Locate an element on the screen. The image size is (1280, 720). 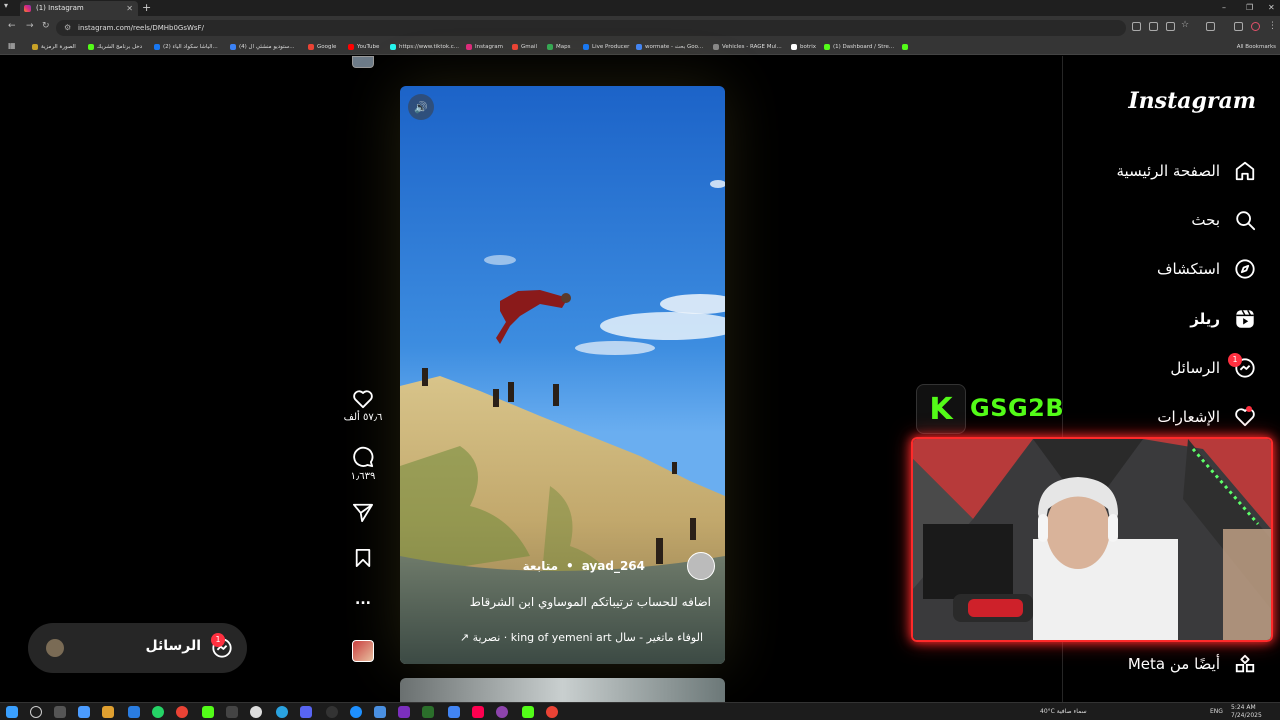
telegram-icon is located at coordinates (282, 712).